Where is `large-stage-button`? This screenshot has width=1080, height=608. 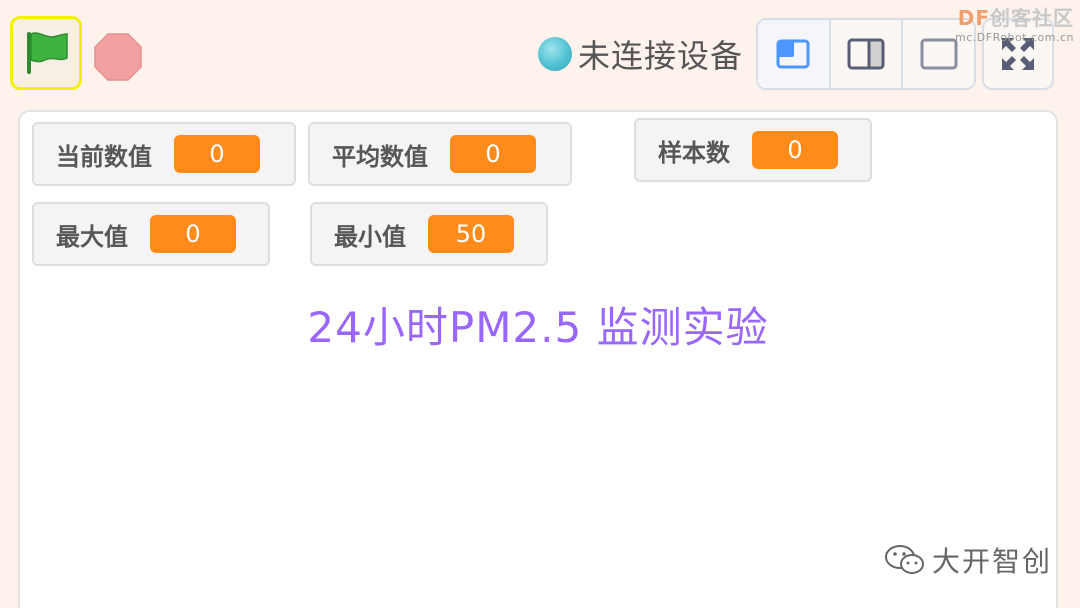
large-stage-button is located at coordinates (867, 54).